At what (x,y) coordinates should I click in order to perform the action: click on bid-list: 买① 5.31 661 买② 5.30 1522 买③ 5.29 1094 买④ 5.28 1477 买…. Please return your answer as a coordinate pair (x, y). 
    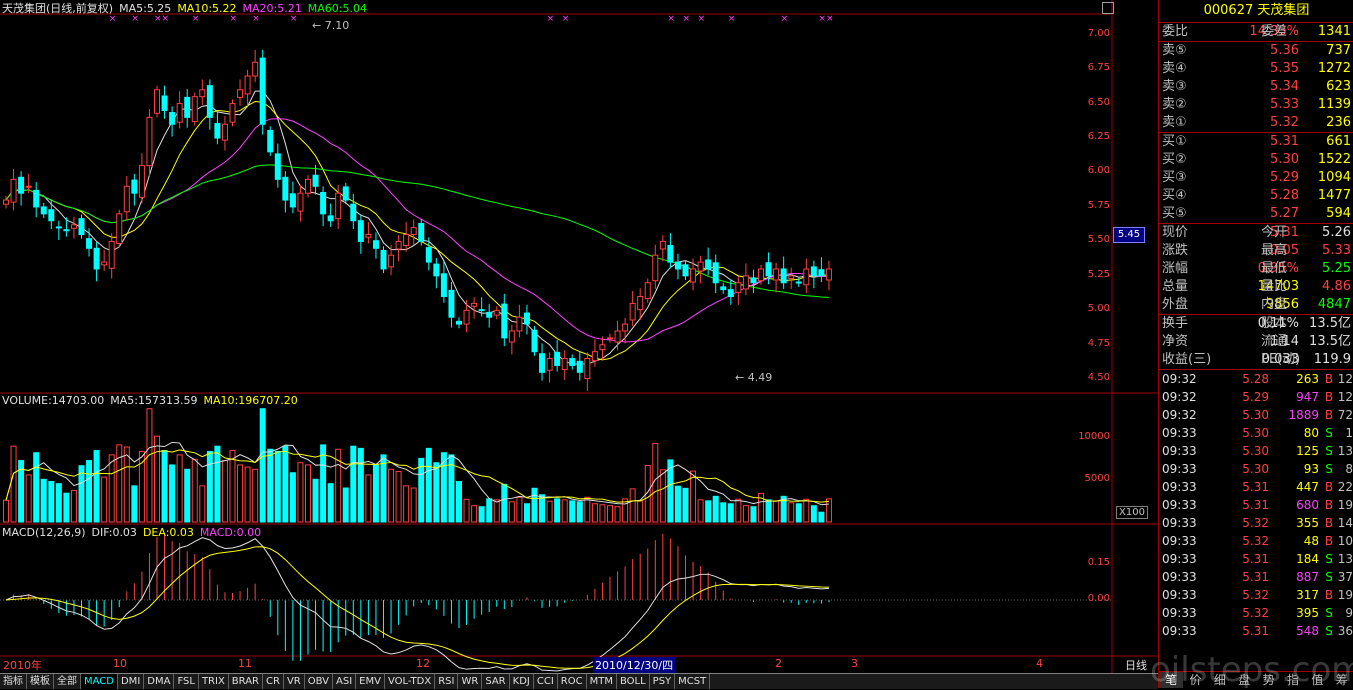
    Looking at the image, I should click on (1256, 178).